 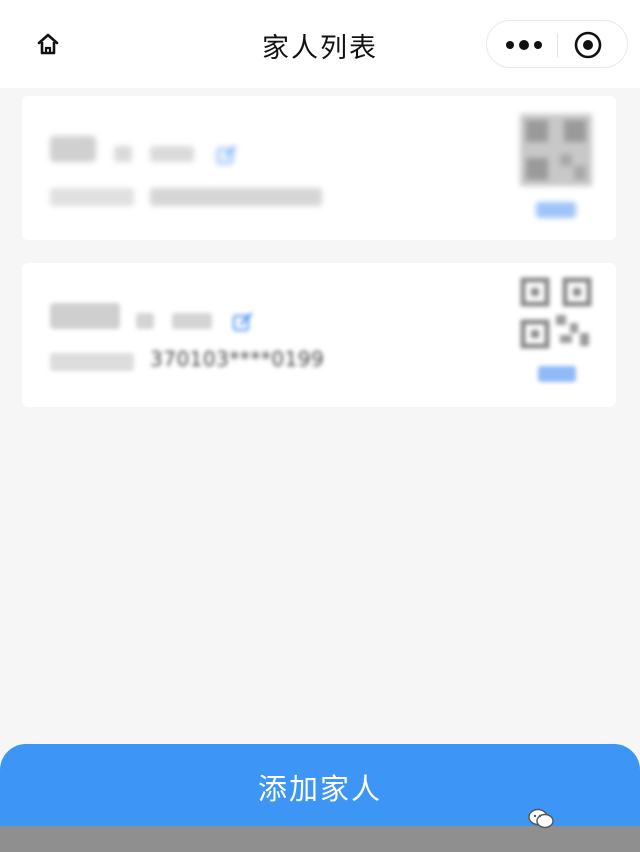 What do you see at coordinates (584, 819) in the screenshot?
I see `watermark` at bounding box center [584, 819].